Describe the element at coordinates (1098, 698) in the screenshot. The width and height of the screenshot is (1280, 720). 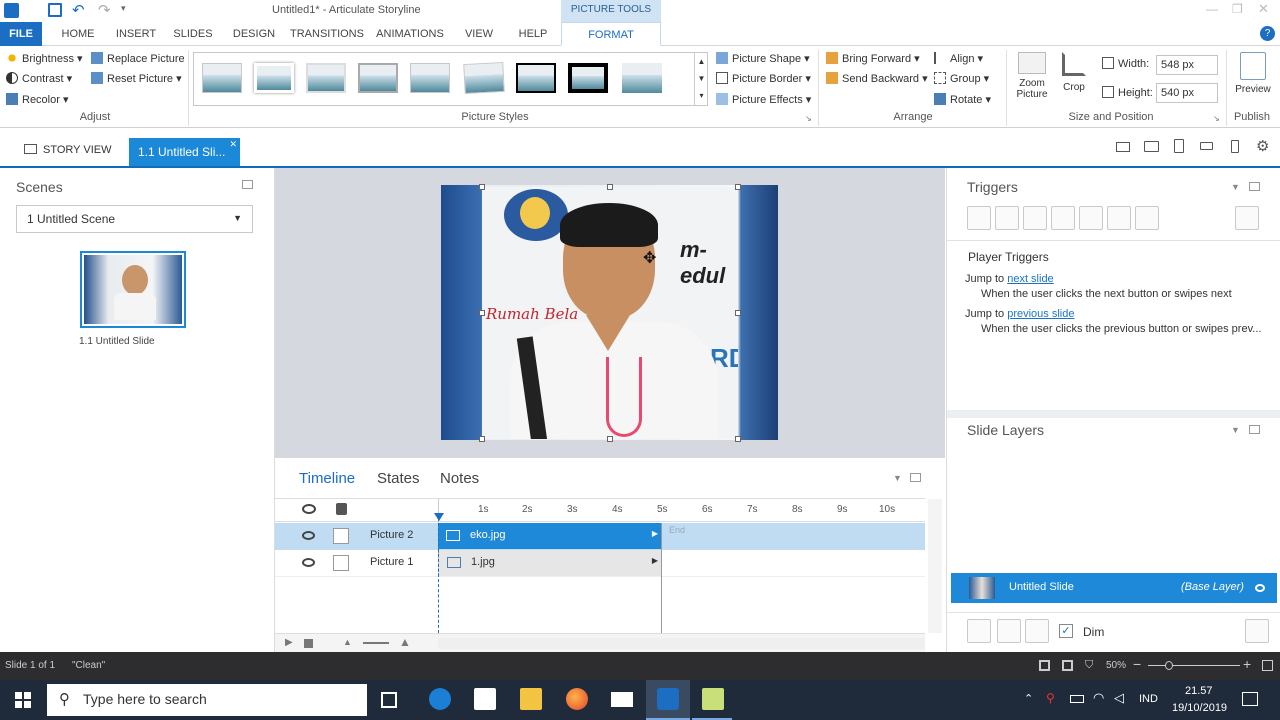
I see `wifi-icon: ◠` at that location.